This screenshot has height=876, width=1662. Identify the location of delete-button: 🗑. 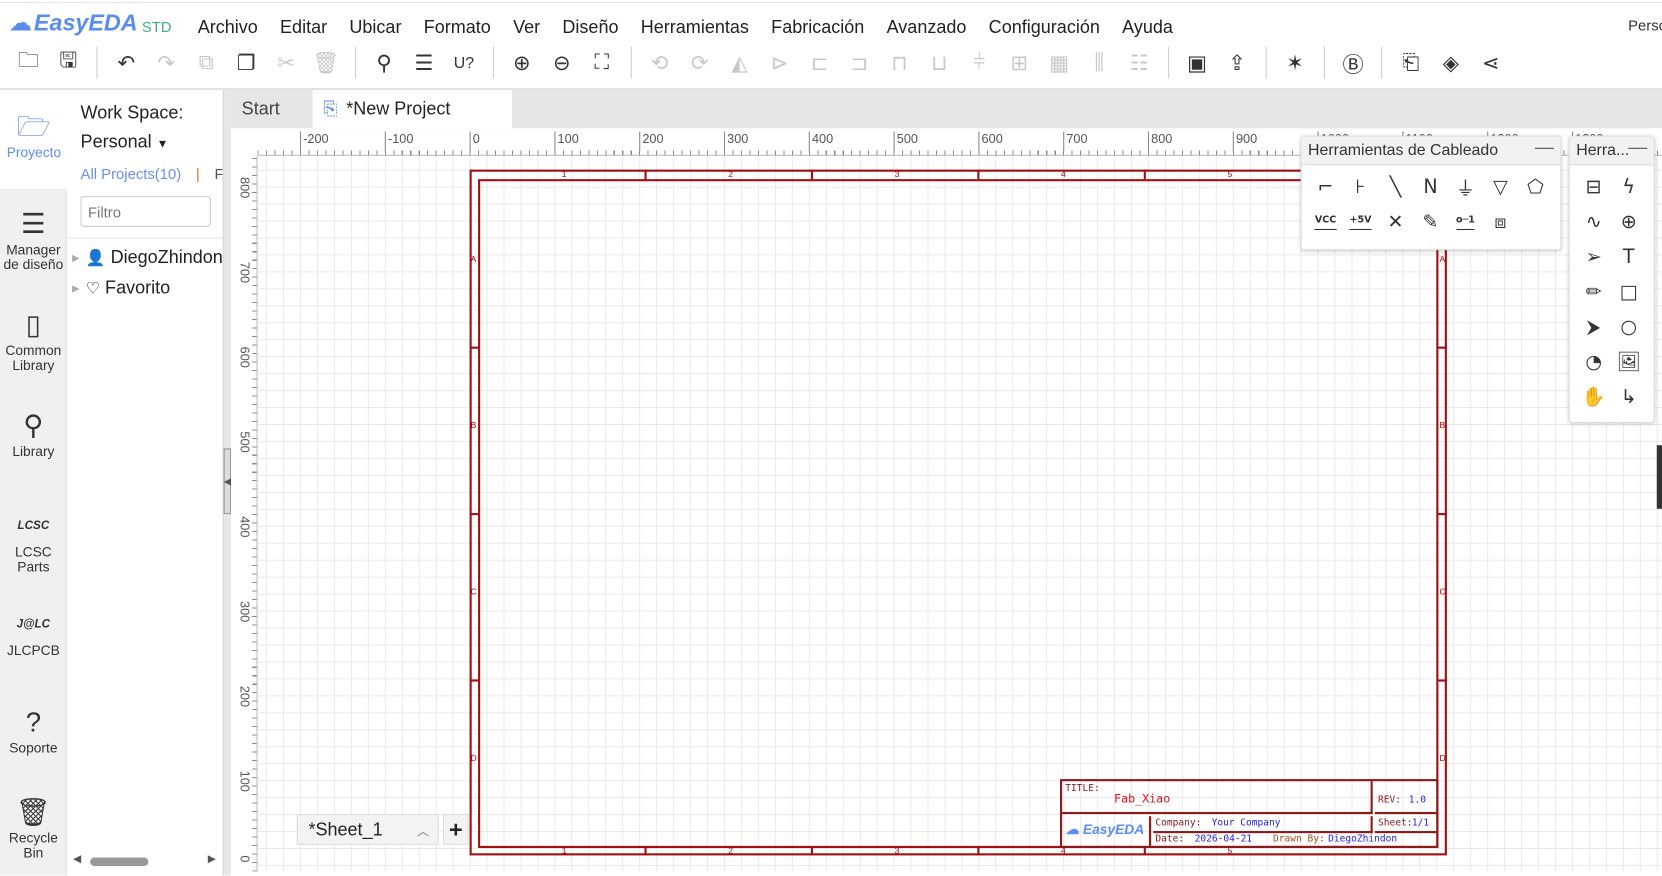
(326, 63).